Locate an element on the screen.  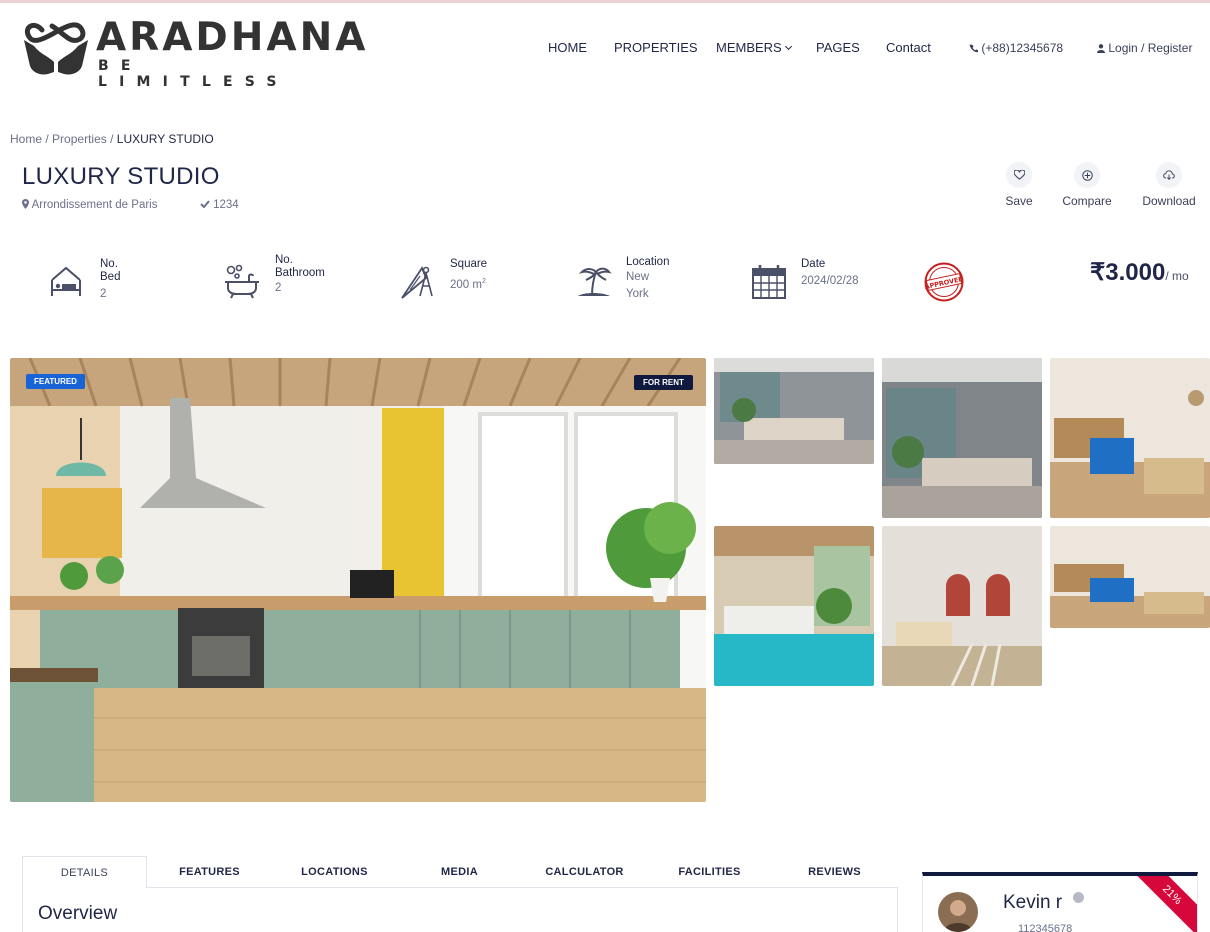
property-price: ₹3.000/ mo is located at coordinates (1139, 272).